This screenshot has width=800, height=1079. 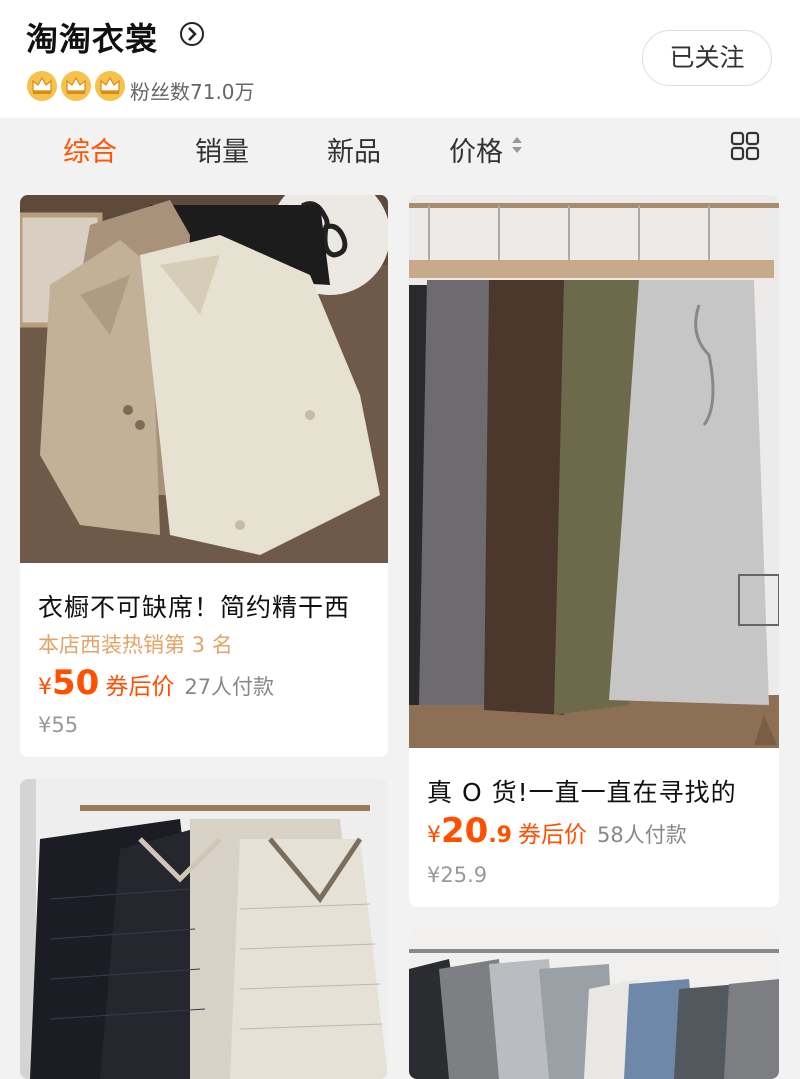 I want to click on follow-button: 已关注, so click(x=707, y=58).